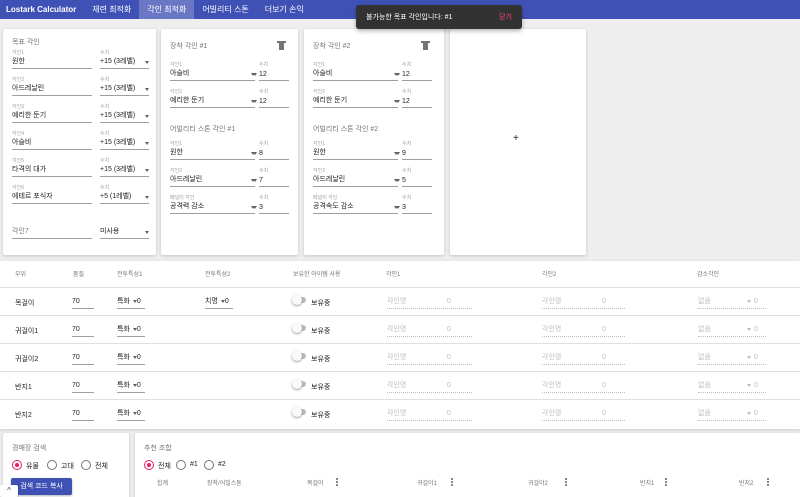 Image resolution: width=800 pixels, height=497 pixels. I want to click on toggle-knob, so click(297, 412).